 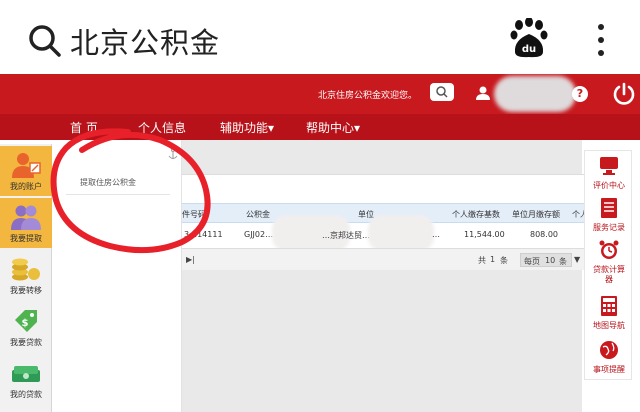 What do you see at coordinates (84, 127) in the screenshot?
I see `nav-home: 首 页` at bounding box center [84, 127].